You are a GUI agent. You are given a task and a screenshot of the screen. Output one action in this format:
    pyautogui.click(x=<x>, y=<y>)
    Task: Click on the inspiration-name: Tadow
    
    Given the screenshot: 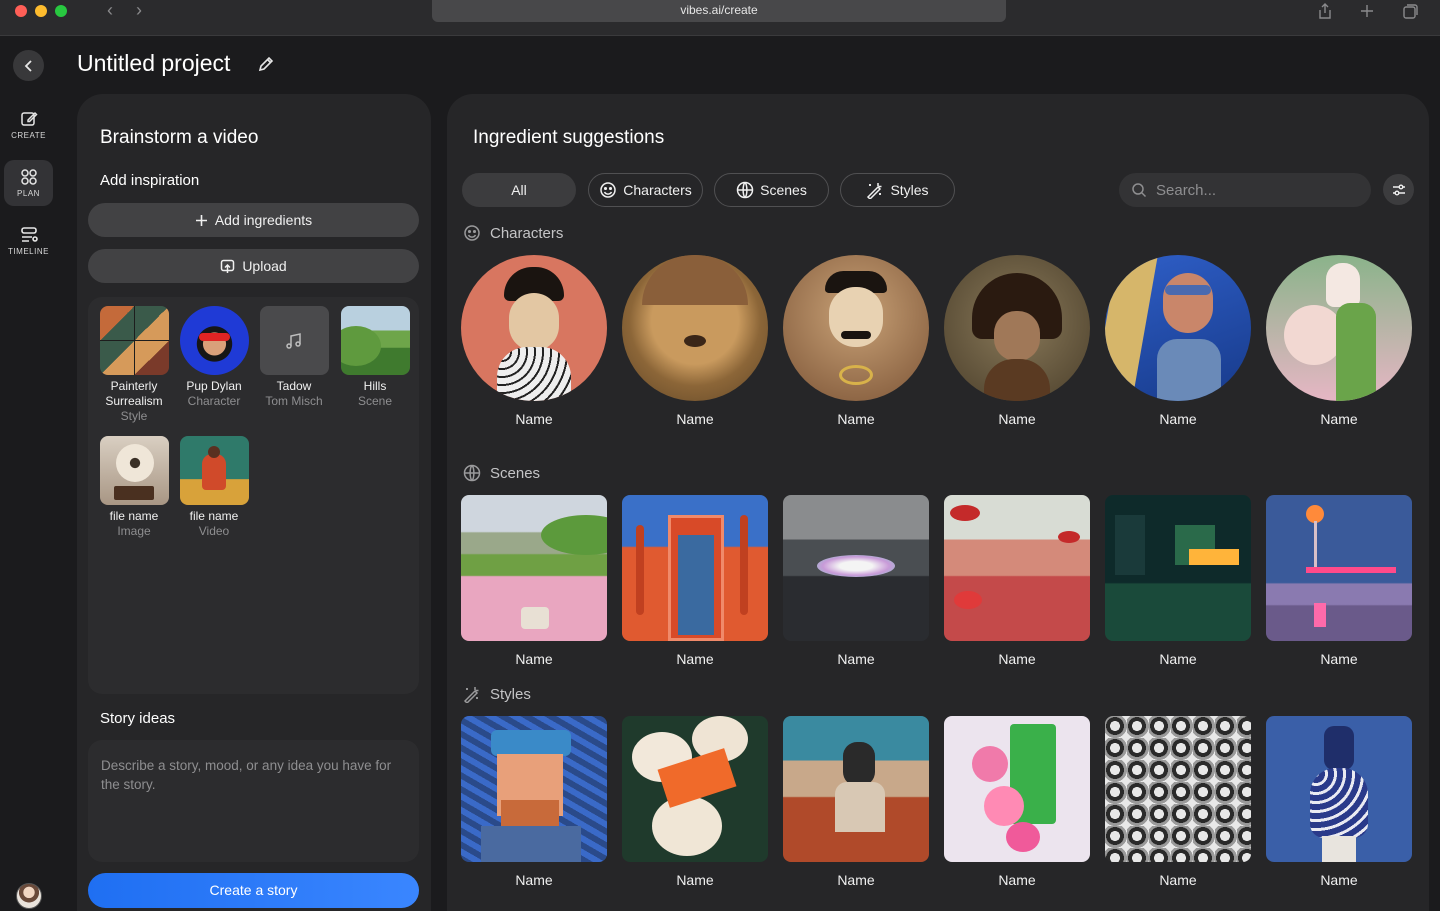 What is the action you would take?
    pyautogui.click(x=294, y=386)
    